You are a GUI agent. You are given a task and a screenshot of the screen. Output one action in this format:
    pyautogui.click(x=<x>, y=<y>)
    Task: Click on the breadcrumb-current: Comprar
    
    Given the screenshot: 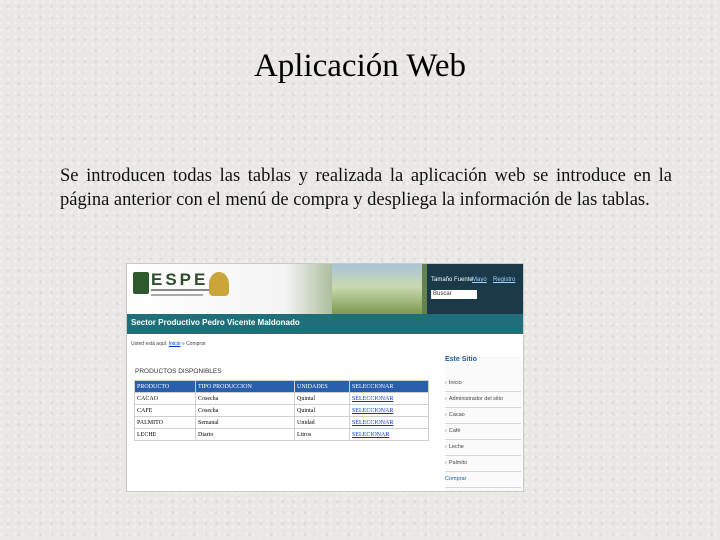 What is the action you would take?
    pyautogui.click(x=196, y=344)
    